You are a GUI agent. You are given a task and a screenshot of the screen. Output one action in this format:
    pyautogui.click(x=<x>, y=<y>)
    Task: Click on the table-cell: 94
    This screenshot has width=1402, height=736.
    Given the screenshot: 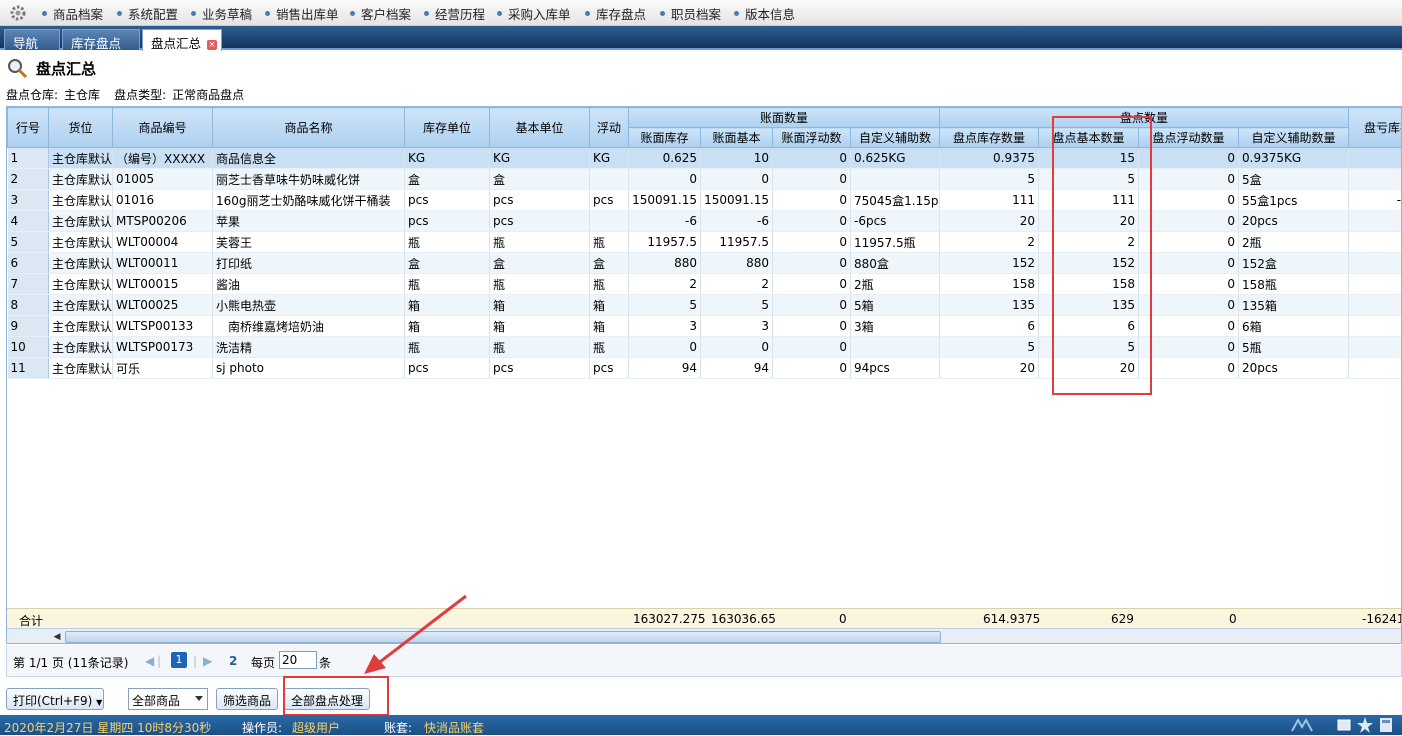 What is the action you would take?
    pyautogui.click(x=737, y=368)
    